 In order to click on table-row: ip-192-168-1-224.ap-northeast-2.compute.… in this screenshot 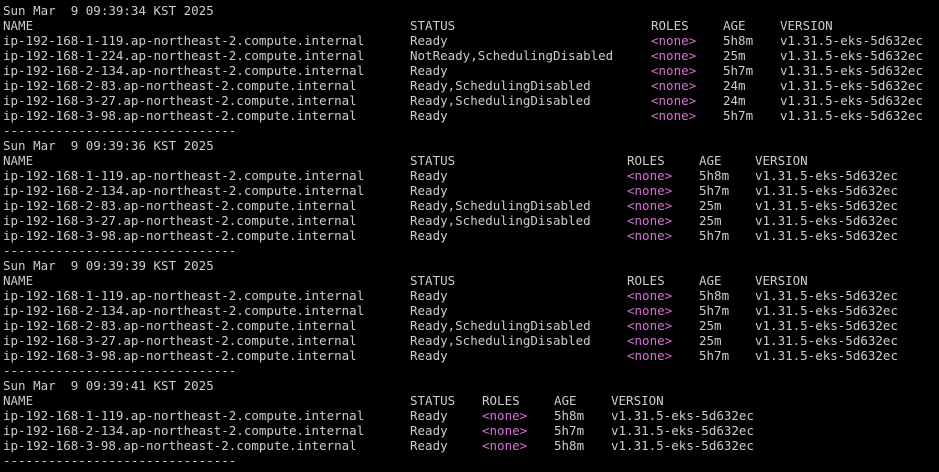, I will do `click(471, 55)`.